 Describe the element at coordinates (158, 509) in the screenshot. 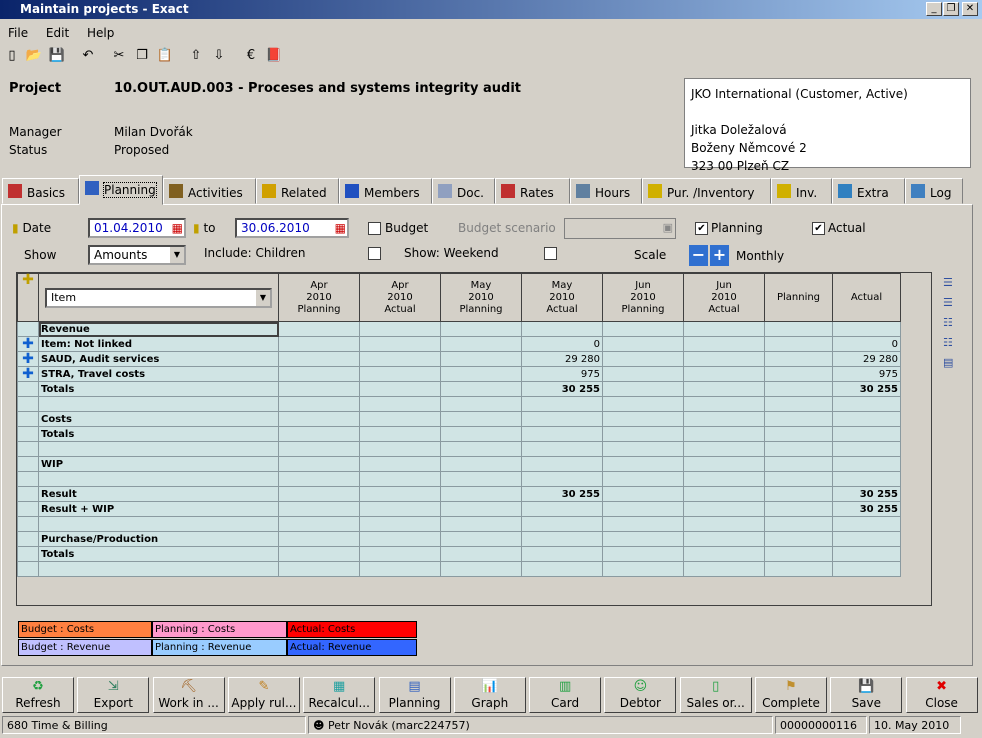

I see `row-label: Result + WIP` at that location.